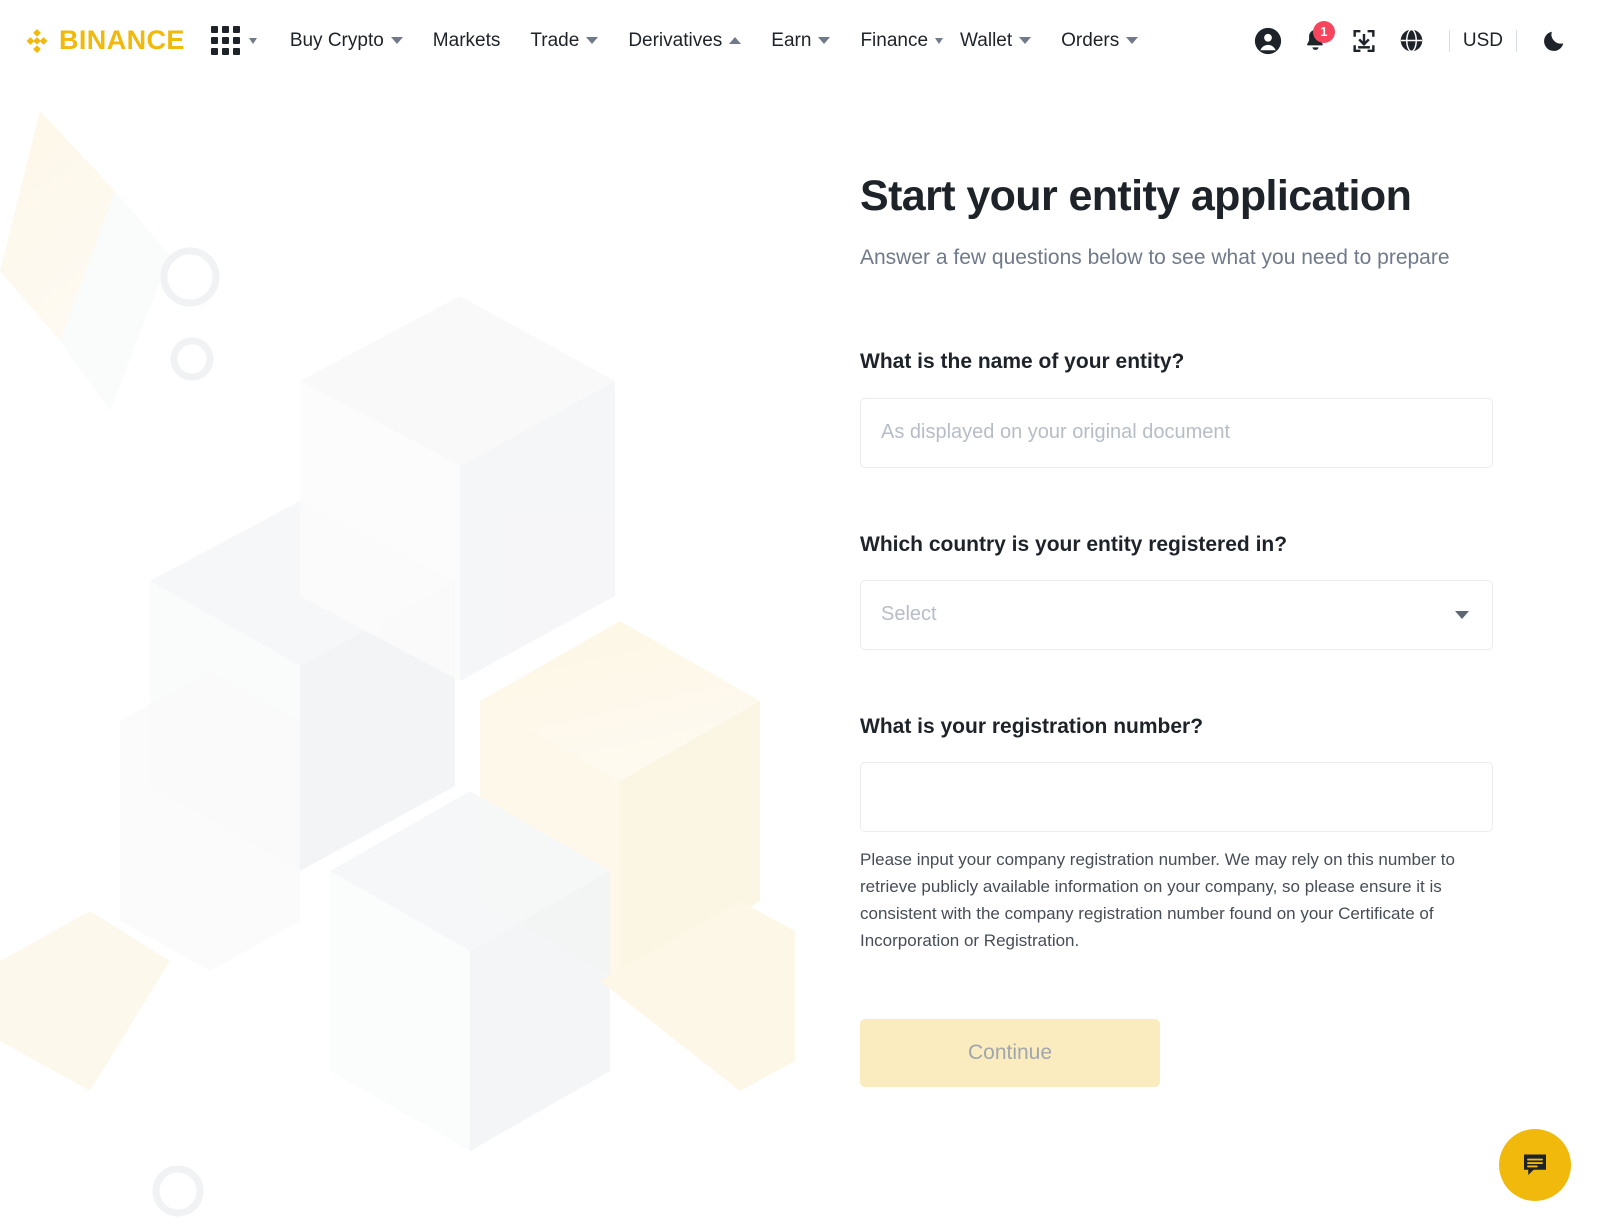  I want to click on nav-item-derivatives: Derivatives, so click(684, 41).